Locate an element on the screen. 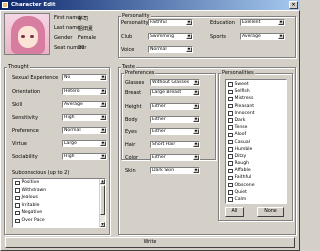  breast-value: Large Breast is located at coordinates (167, 92).